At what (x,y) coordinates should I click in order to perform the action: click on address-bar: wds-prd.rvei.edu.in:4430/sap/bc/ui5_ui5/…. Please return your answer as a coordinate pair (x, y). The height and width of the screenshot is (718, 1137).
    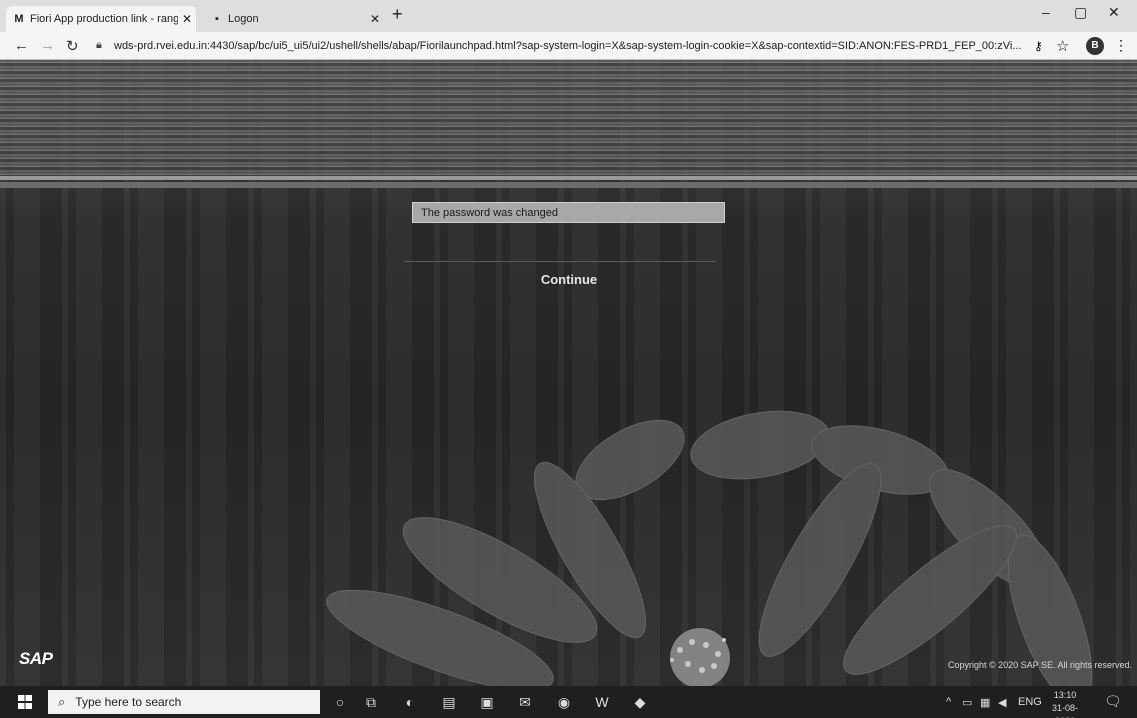
    Looking at the image, I should click on (569, 46).